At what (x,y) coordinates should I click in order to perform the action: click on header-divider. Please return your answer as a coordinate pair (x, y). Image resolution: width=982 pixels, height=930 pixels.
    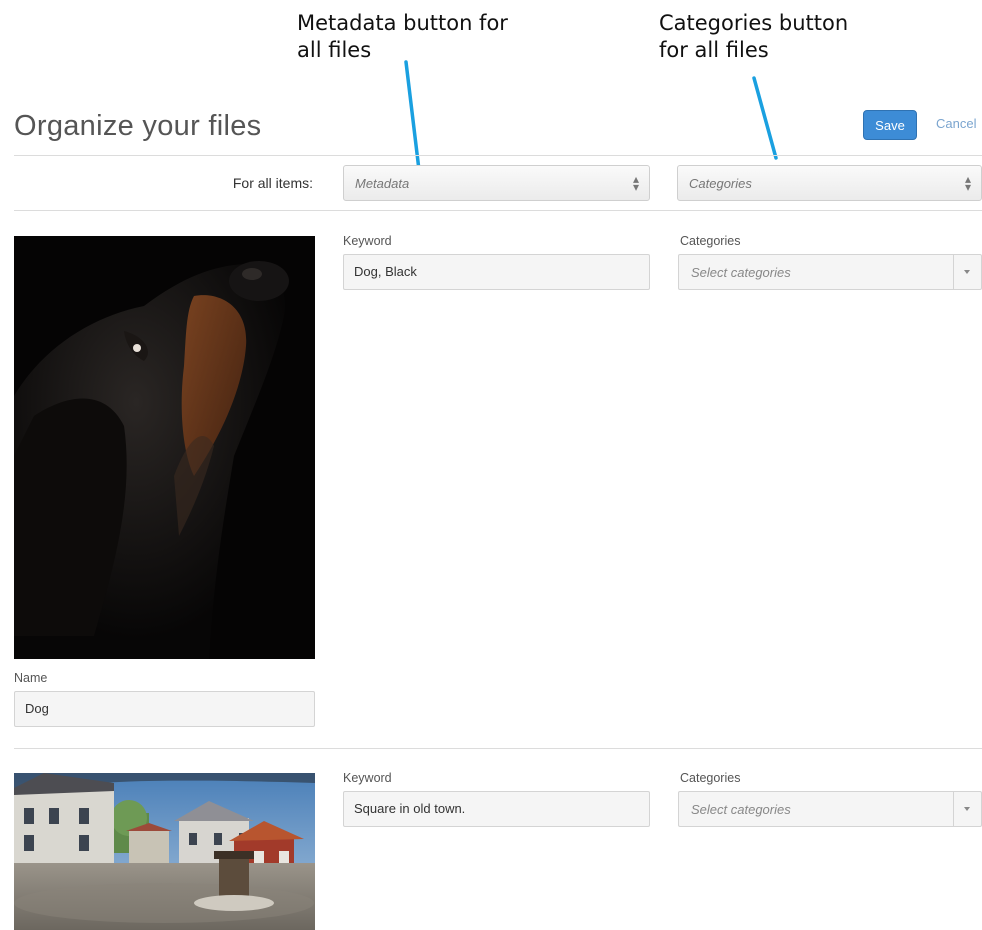
    Looking at the image, I should click on (498, 155).